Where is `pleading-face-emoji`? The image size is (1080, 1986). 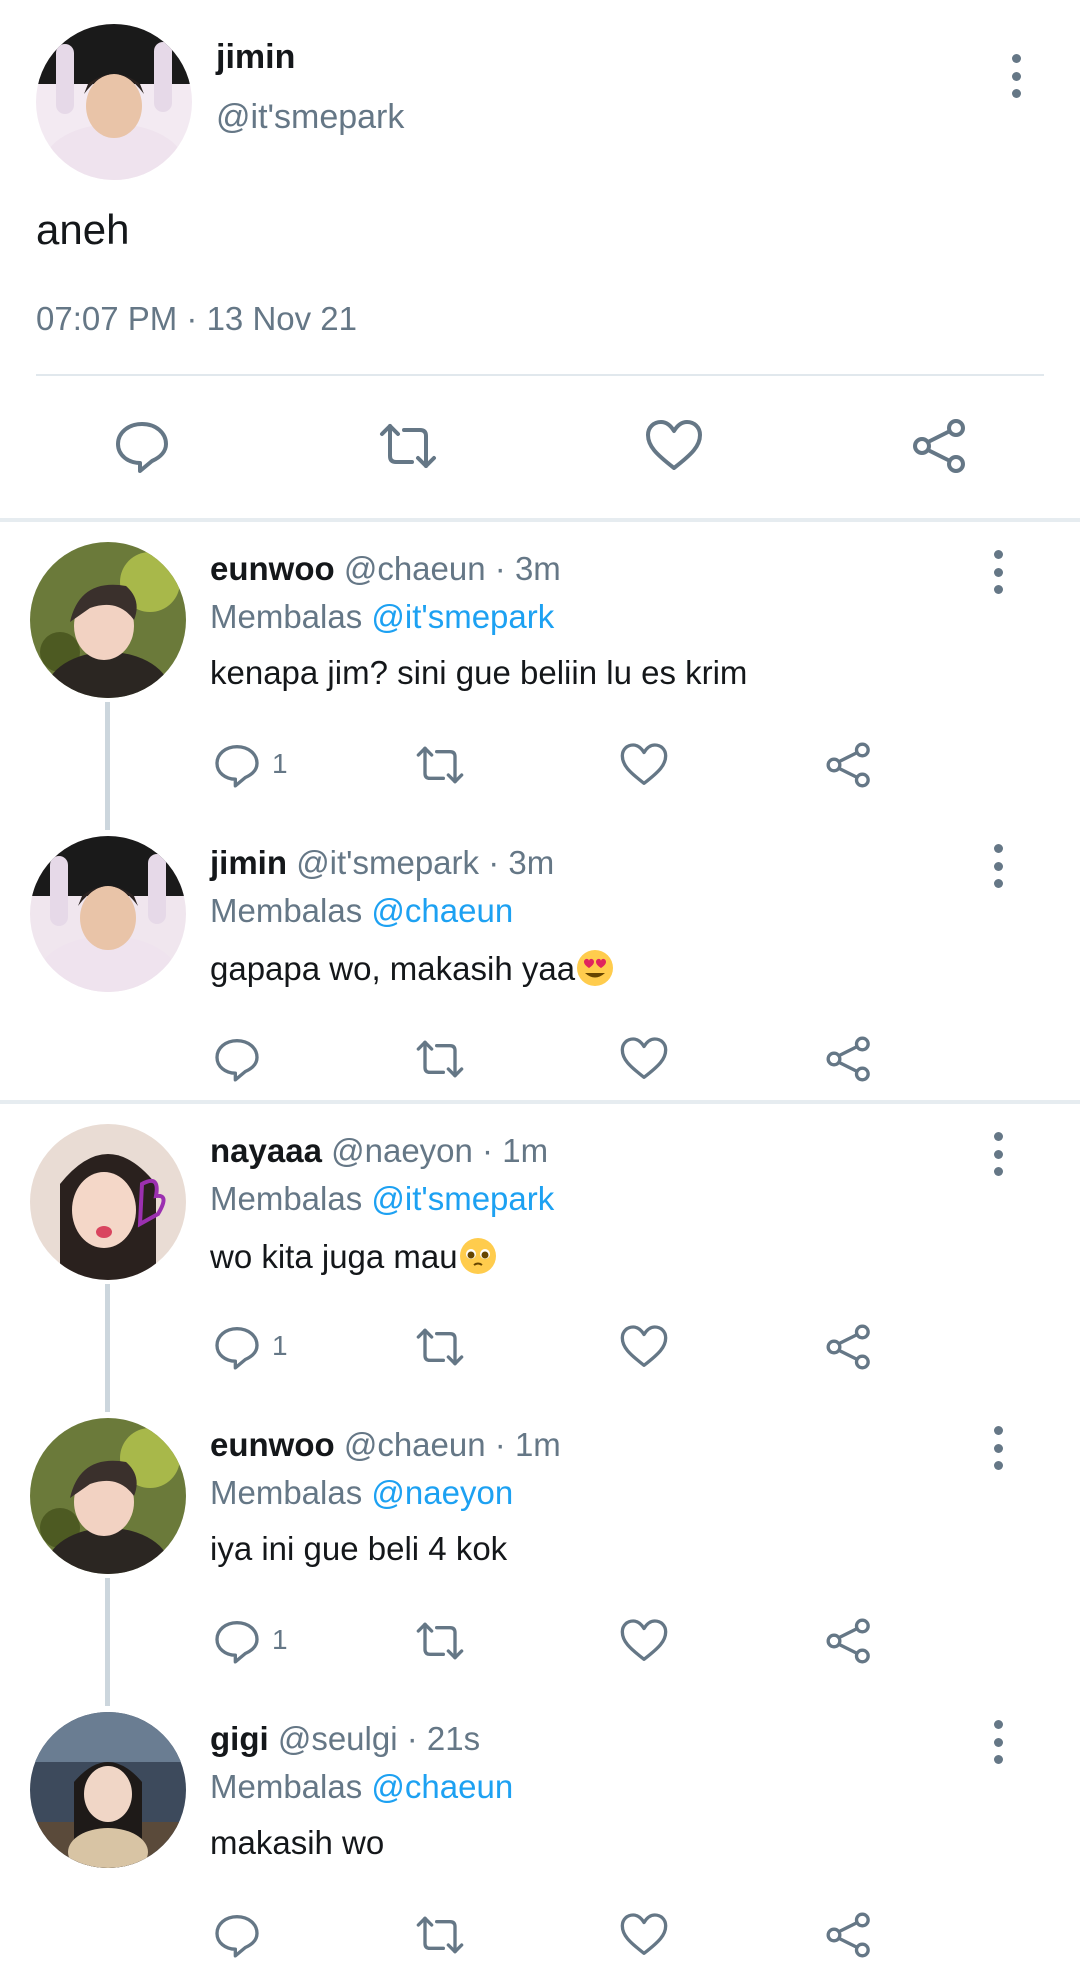
pleading-face-emoji is located at coordinates (477, 1256).